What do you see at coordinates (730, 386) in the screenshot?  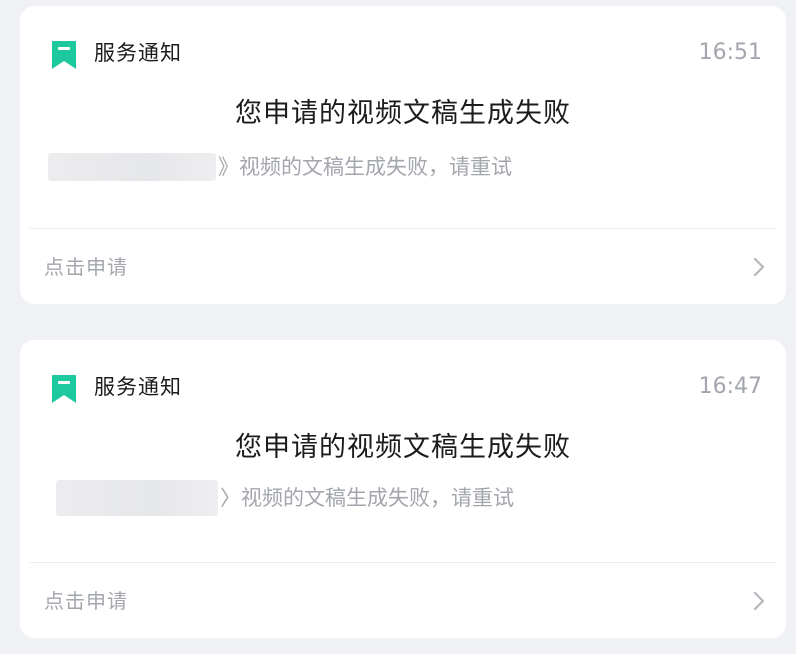 I see `notification-time: 16:47` at bounding box center [730, 386].